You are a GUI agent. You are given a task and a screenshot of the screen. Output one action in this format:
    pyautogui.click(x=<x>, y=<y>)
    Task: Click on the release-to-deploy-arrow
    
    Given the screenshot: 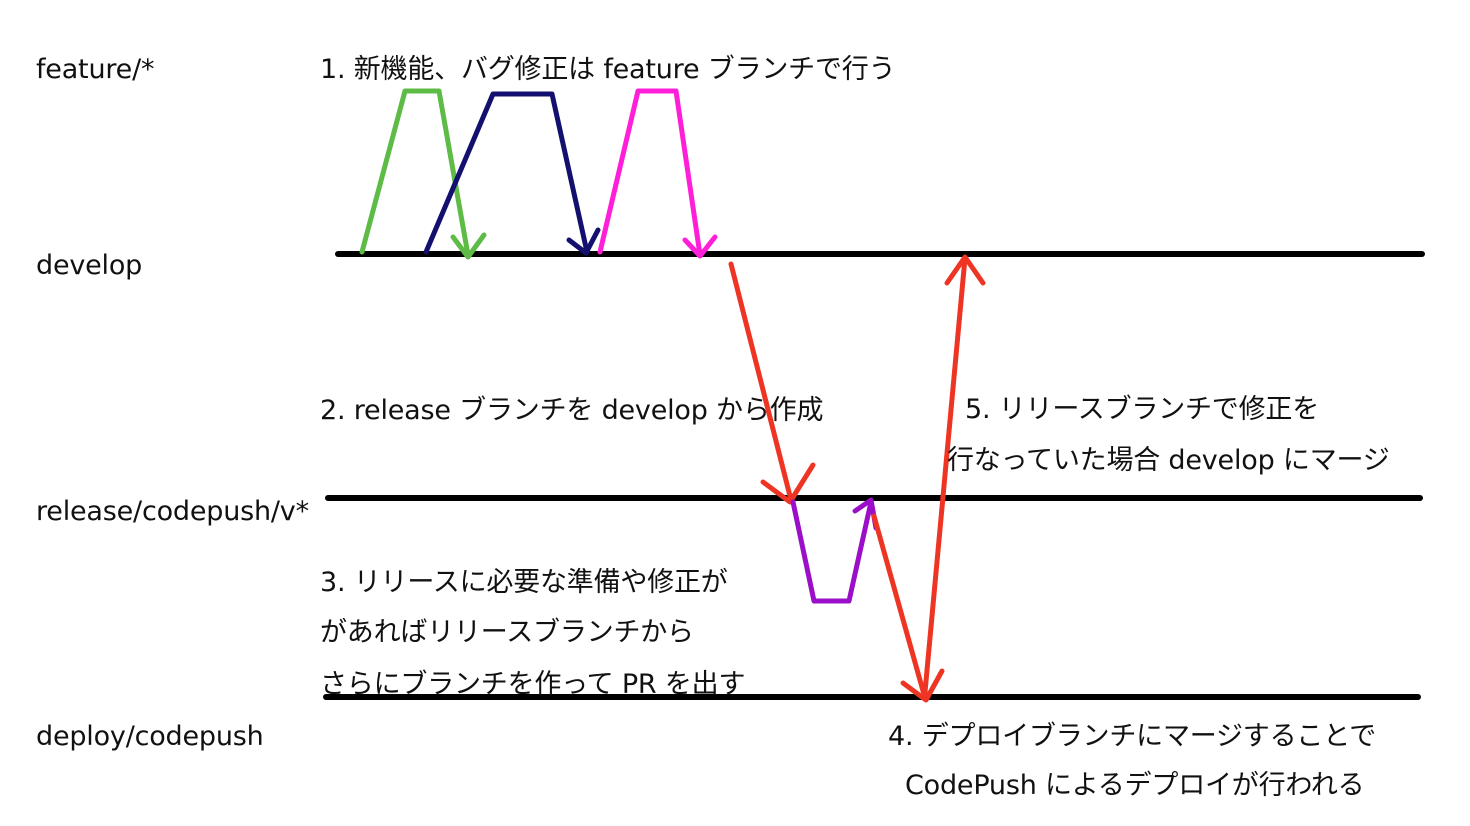 What is the action you would take?
    pyautogui.click(x=899, y=607)
    